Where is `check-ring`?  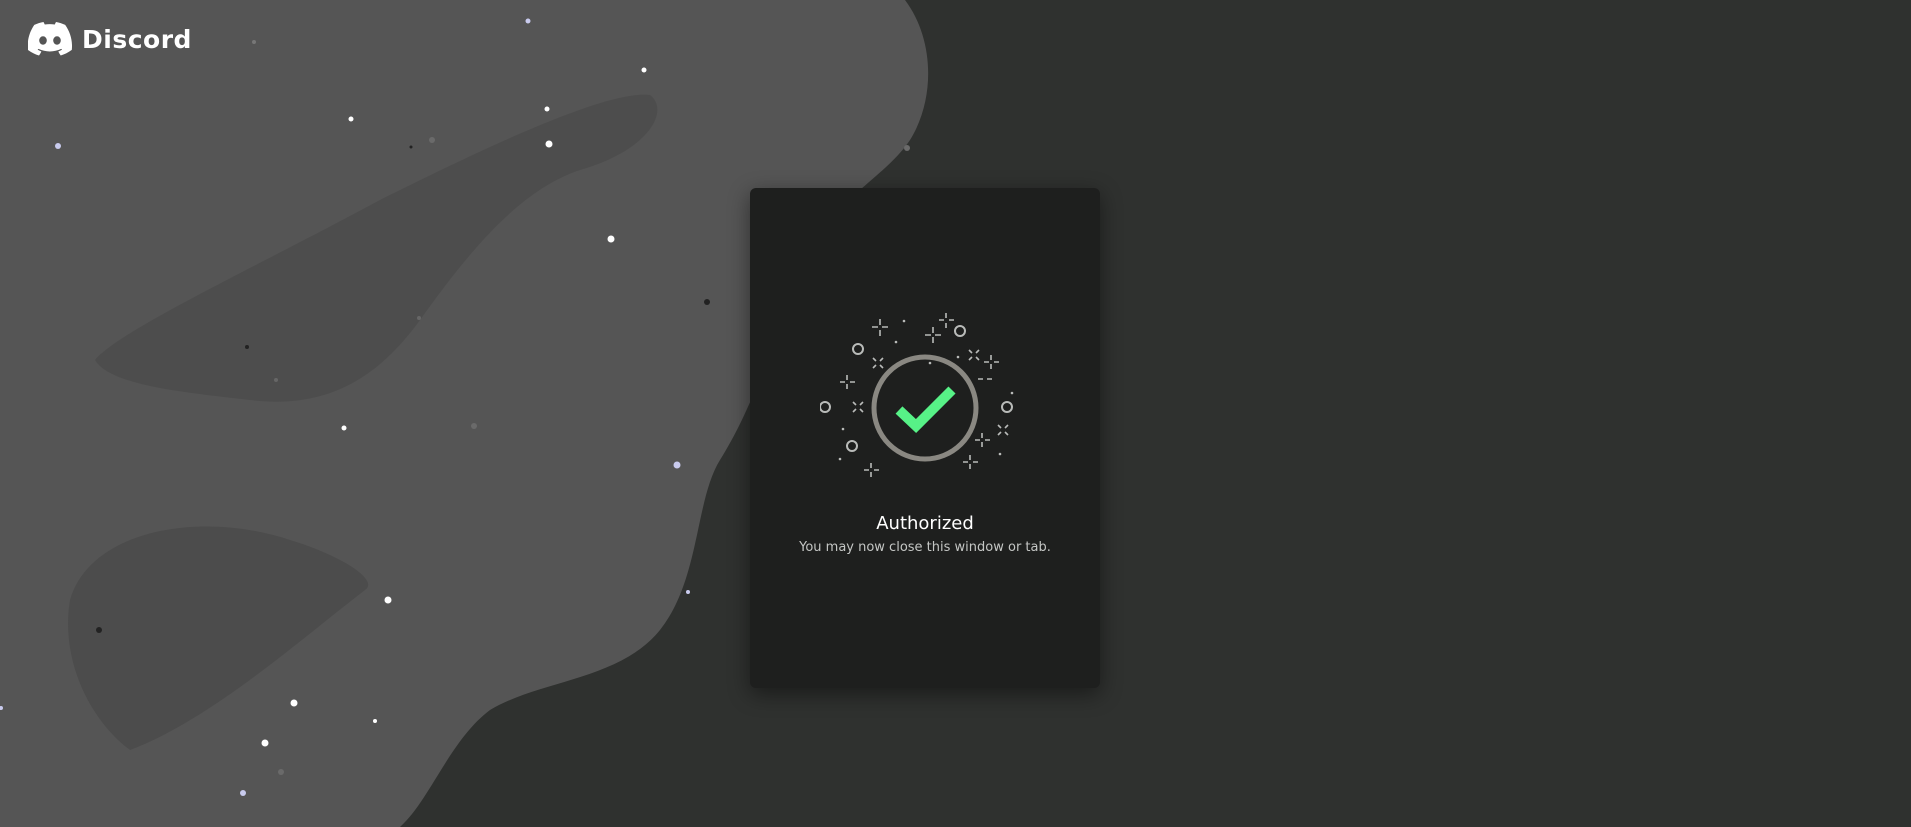
check-ring is located at coordinates (925, 408).